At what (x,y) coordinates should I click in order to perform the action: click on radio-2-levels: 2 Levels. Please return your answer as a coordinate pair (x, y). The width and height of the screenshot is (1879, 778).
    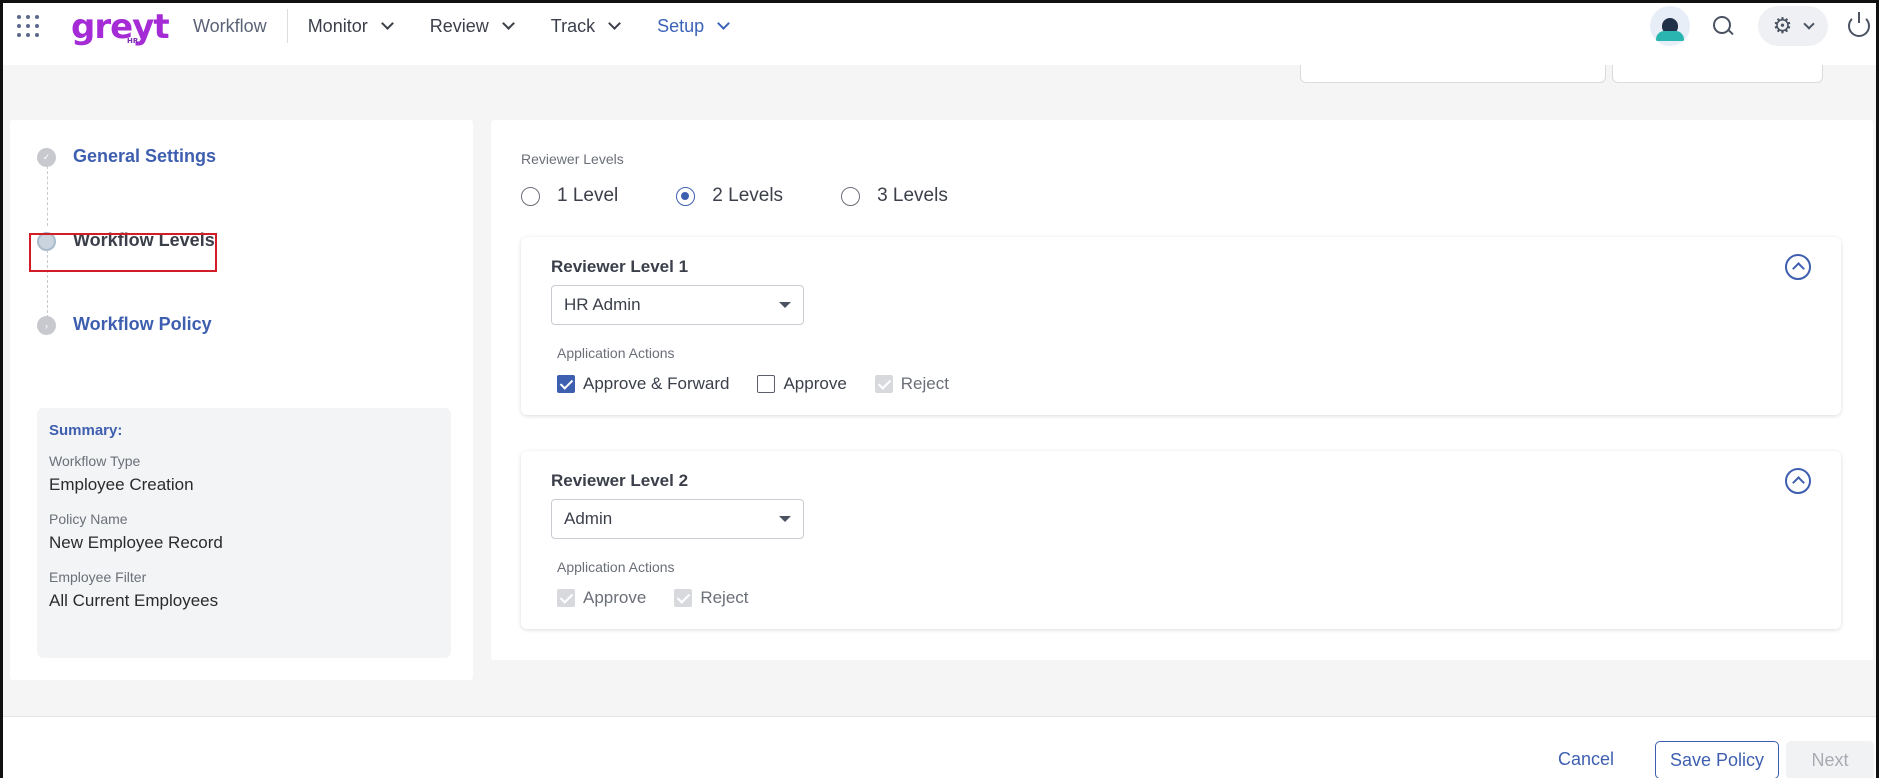
    Looking at the image, I should click on (729, 196).